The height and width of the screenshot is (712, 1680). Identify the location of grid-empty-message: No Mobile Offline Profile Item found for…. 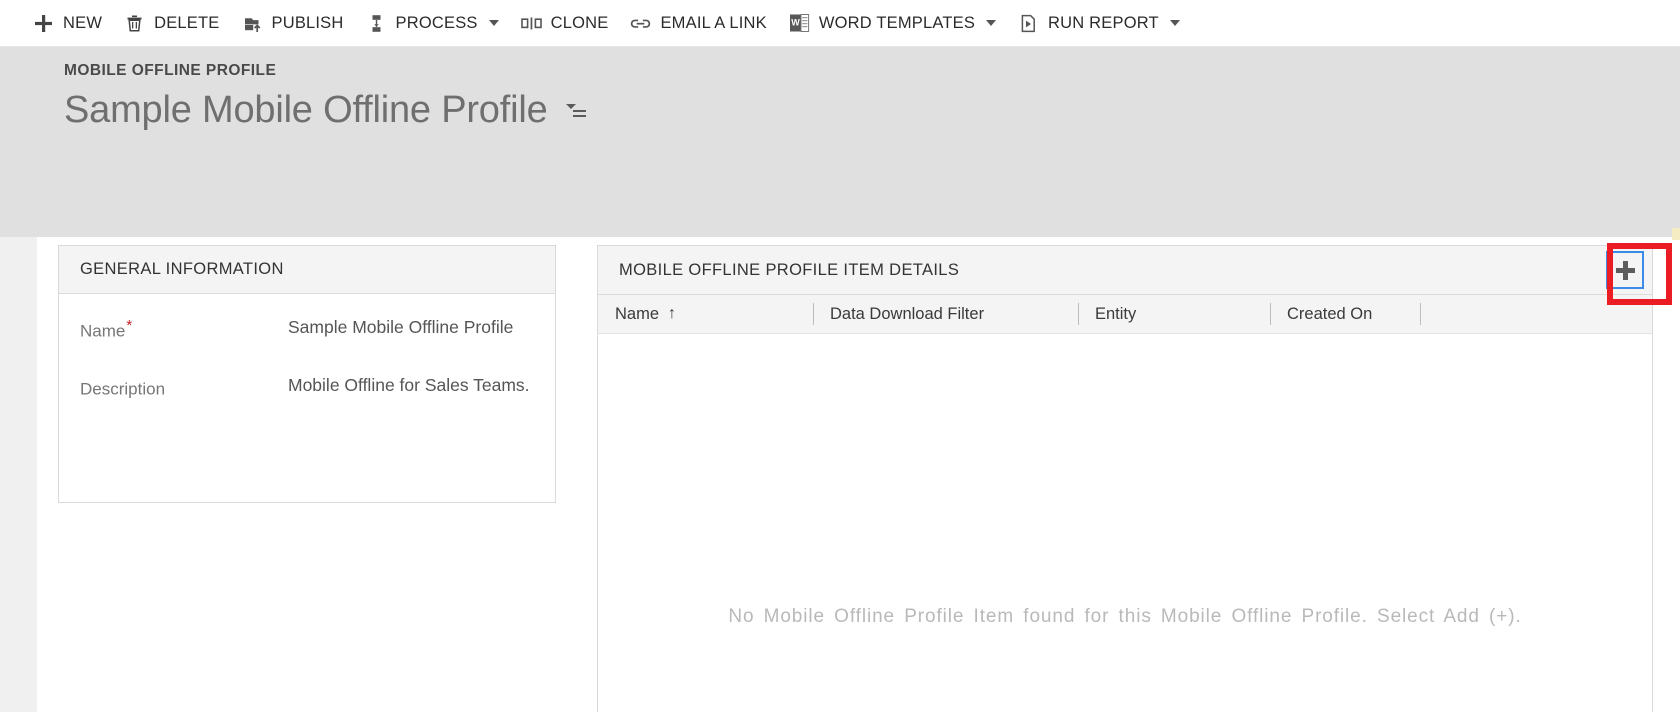
(1125, 616).